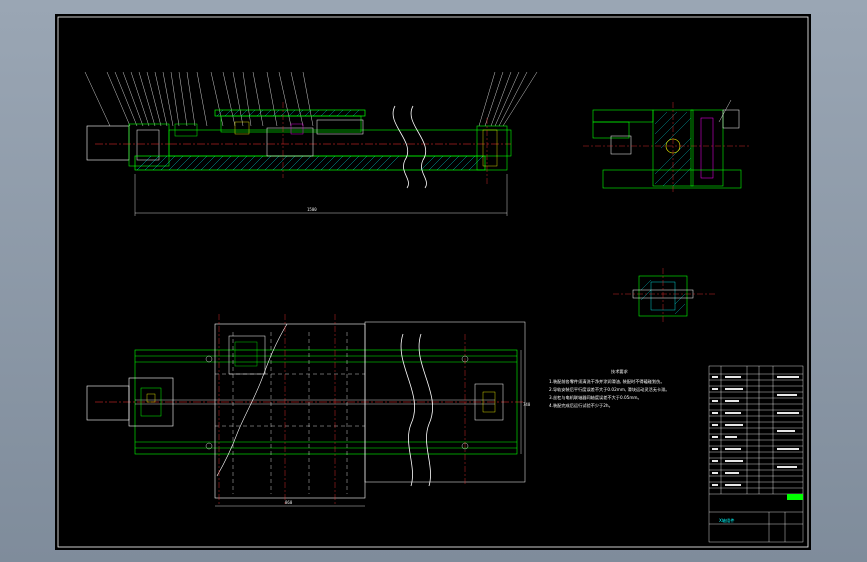 Image resolution: width=867 pixels, height=562 pixels. I want to click on highlight-cell, so click(795, 497).